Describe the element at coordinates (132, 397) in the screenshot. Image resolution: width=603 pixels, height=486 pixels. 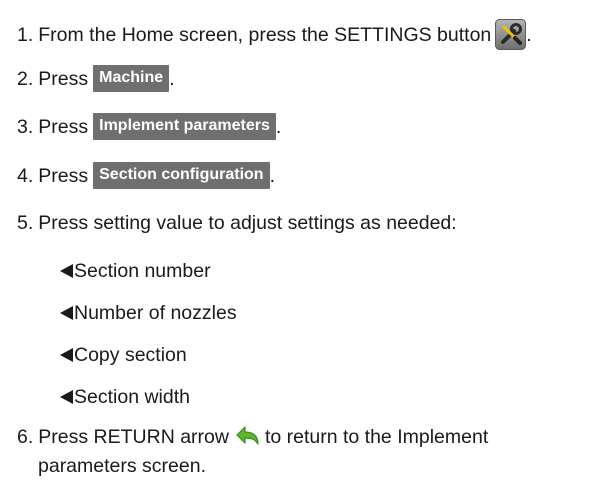
I see `list-item-label: Section width` at that location.